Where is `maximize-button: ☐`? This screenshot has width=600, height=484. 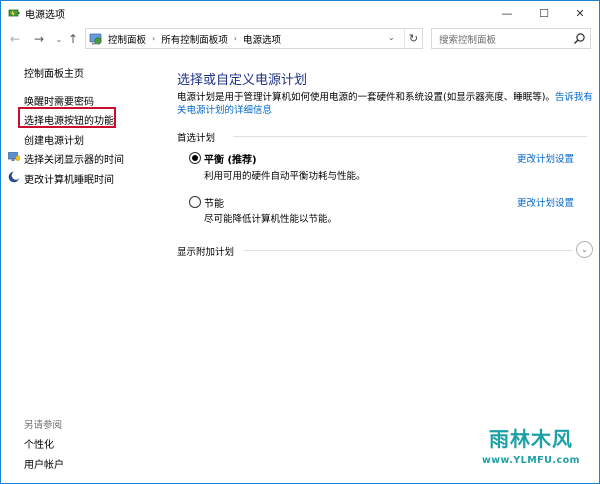
maximize-button: ☐ is located at coordinates (544, 13).